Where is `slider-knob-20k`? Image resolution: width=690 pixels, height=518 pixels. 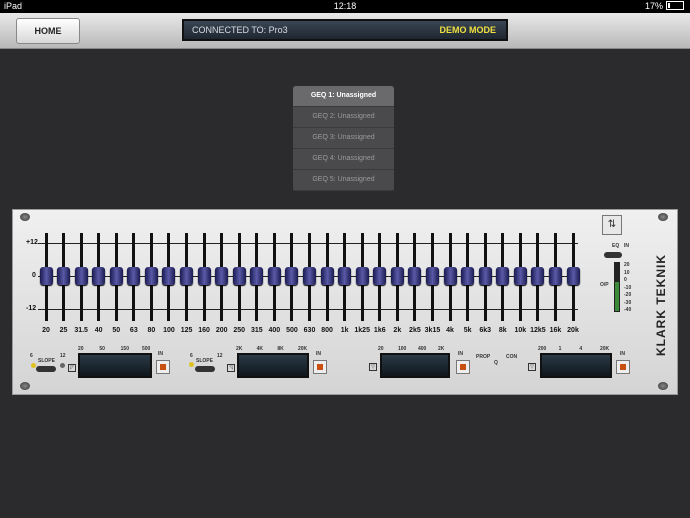 slider-knob-20k is located at coordinates (573, 276).